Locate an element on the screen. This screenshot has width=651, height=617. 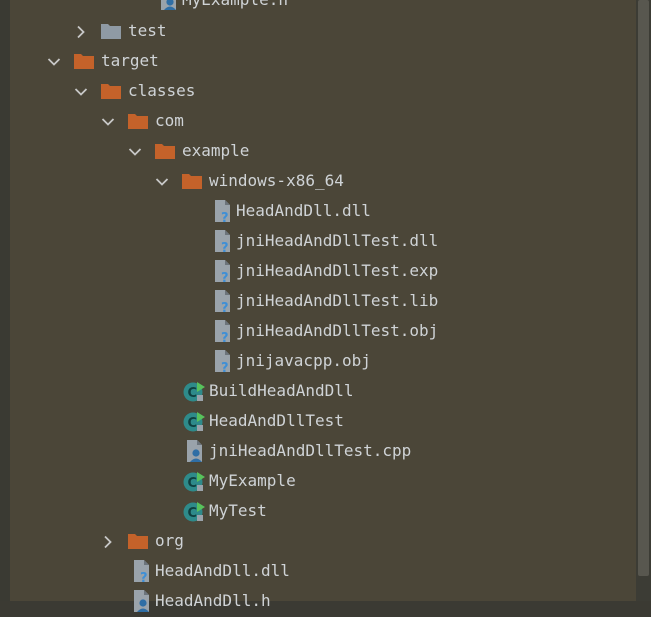
tree-row-label: test is located at coordinates (147, 30).